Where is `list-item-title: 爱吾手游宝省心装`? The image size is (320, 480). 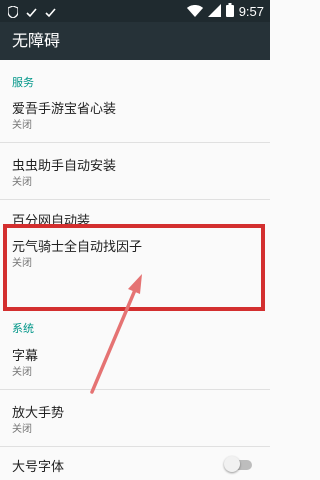 list-item-title: 爱吾手游宝省心装 is located at coordinates (64, 109).